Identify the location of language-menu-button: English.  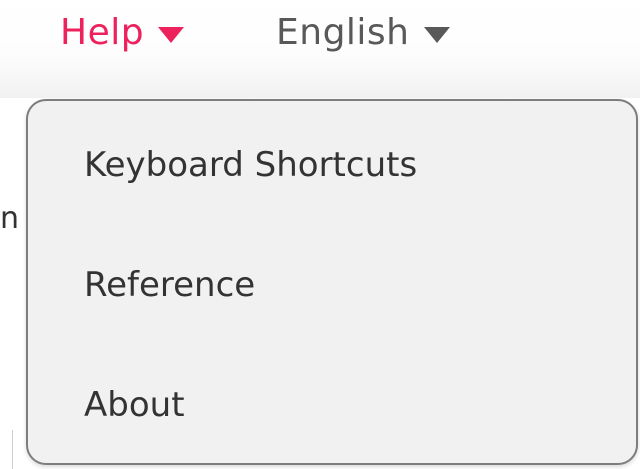
(363, 32).